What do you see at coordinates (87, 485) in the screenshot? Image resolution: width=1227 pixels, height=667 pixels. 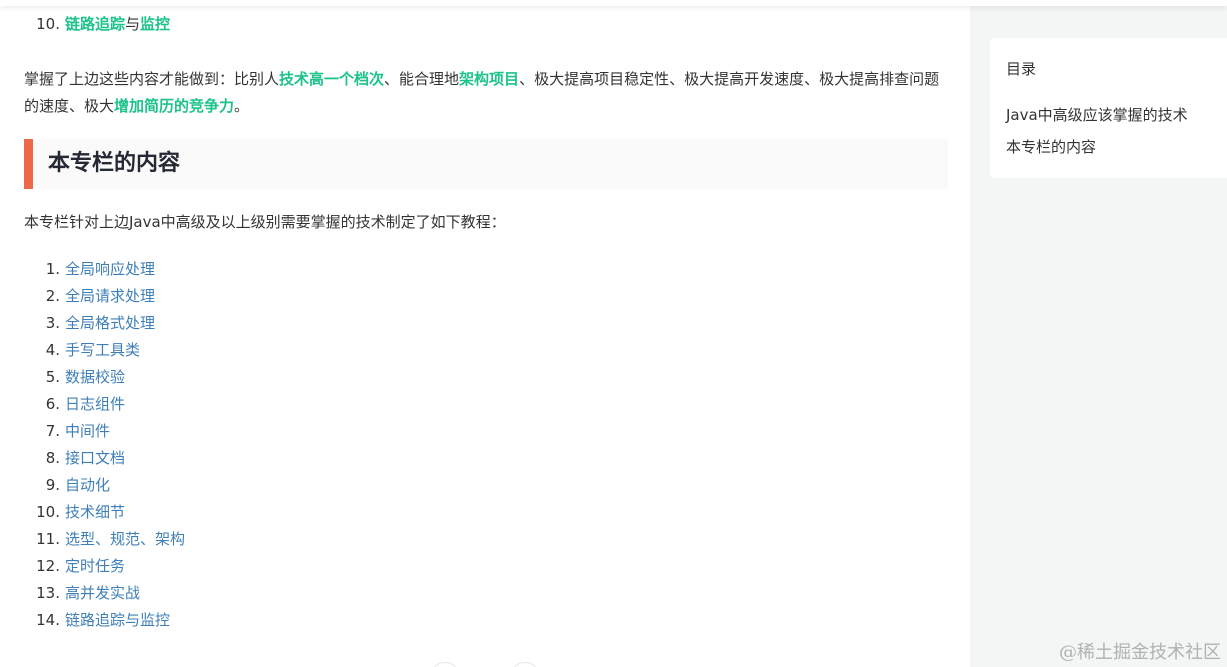 I see `content-link: 自动化` at bounding box center [87, 485].